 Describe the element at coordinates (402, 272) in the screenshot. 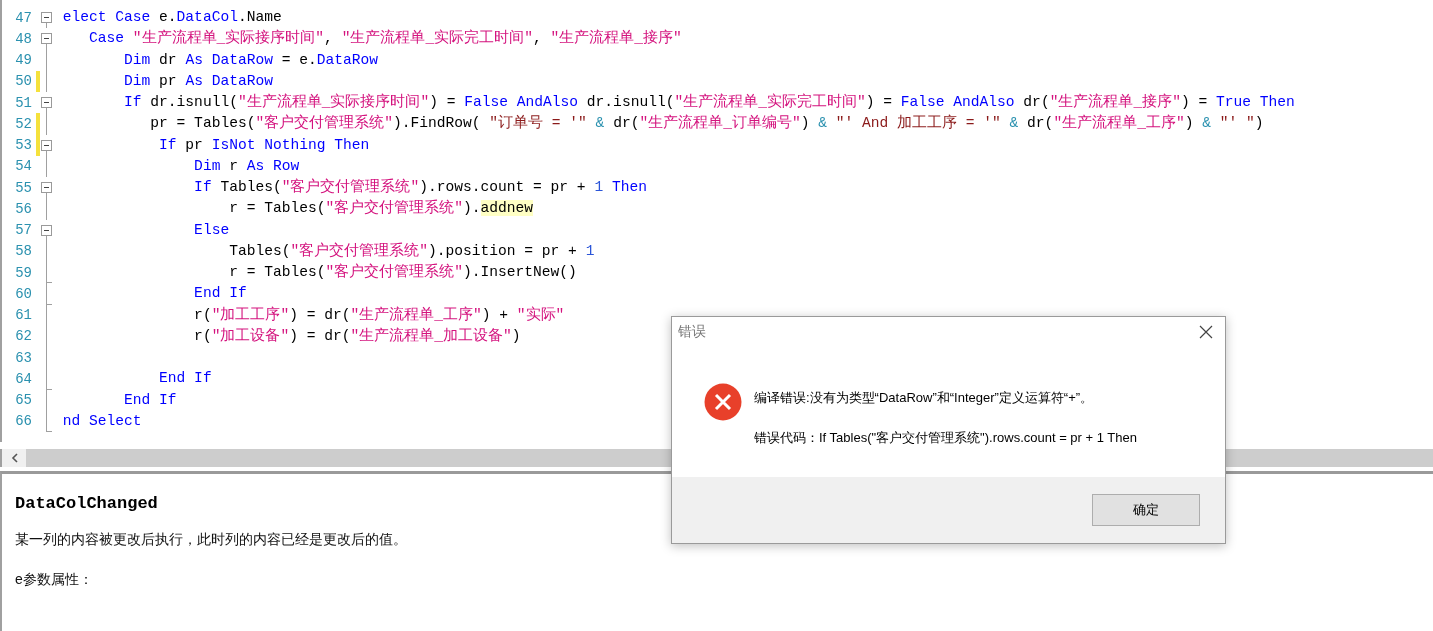

I see `code-line: r = Tables("客户交付管理系统").InsertNew()` at that location.